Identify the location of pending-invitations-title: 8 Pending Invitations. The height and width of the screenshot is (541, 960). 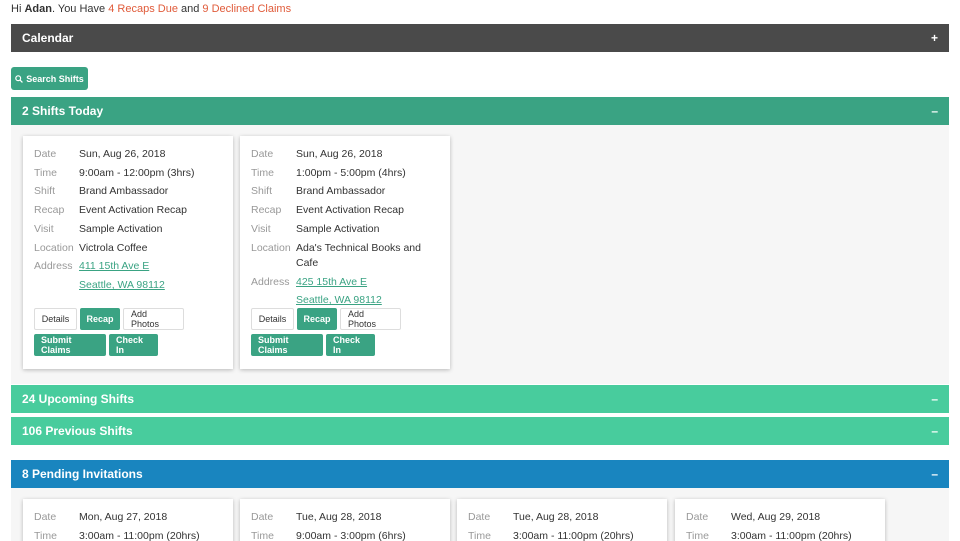
(82, 474).